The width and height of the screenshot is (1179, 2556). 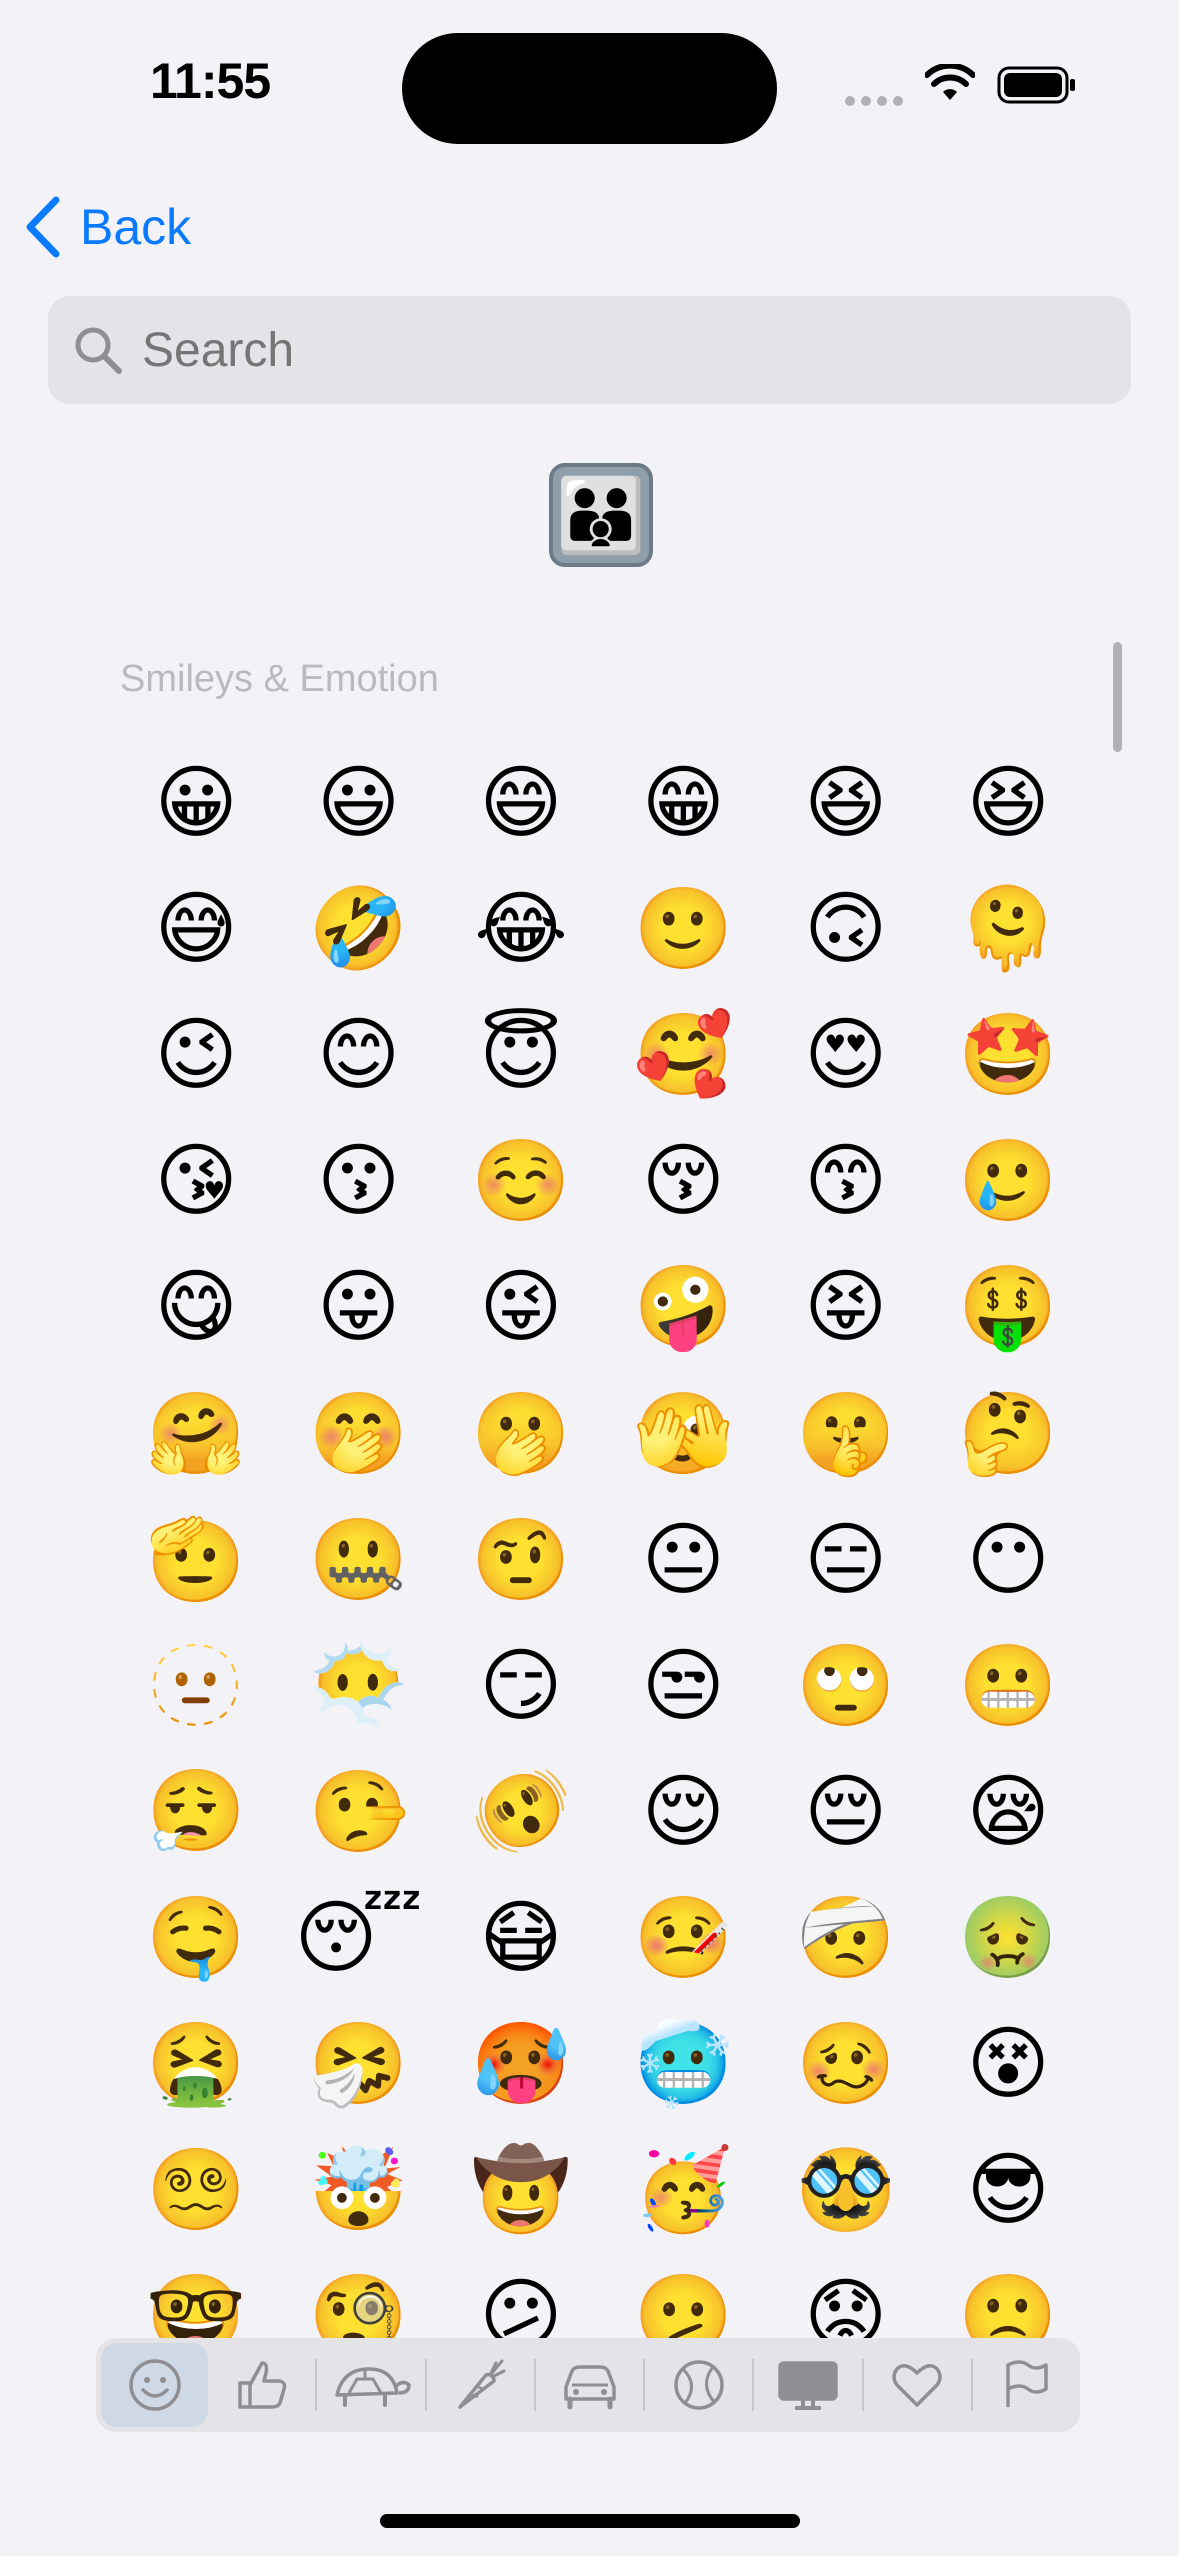 I want to click on category-smileys, so click(x=155, y=2385).